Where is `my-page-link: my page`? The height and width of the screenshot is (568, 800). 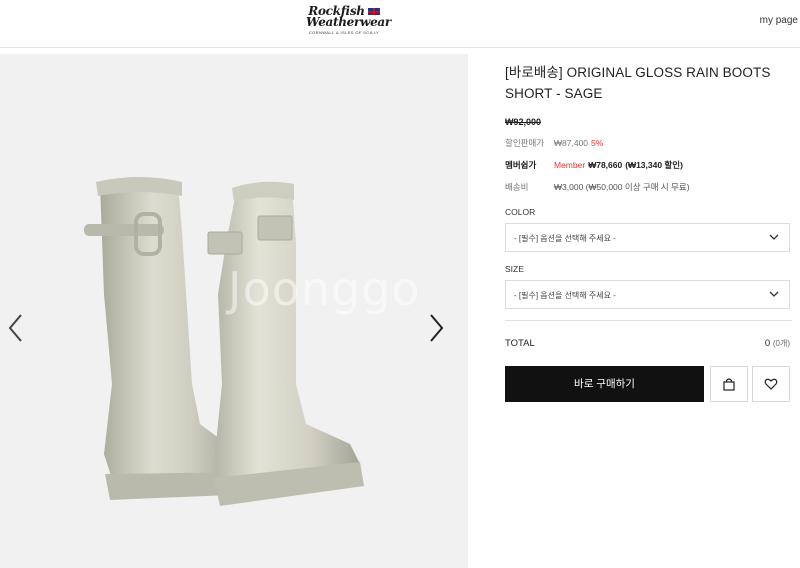
my-page-link: my page is located at coordinates (779, 20).